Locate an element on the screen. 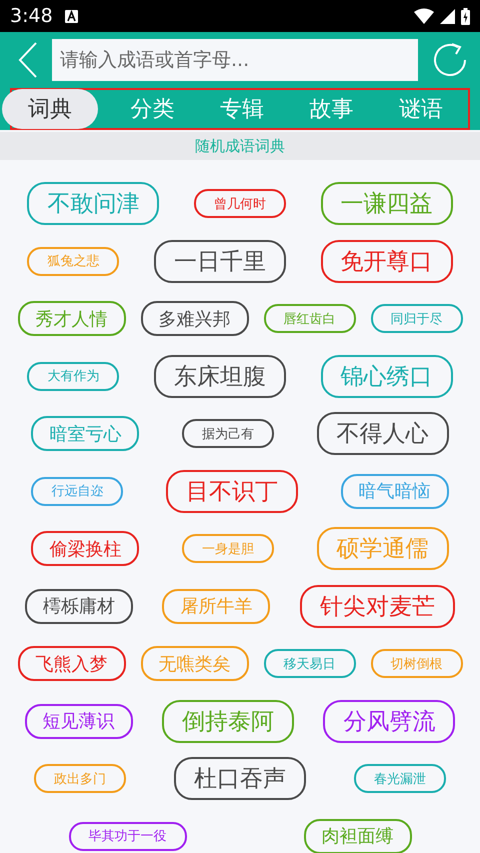 The image size is (480, 853). idiom-tag: 不敢问津 is located at coordinates (93, 204).